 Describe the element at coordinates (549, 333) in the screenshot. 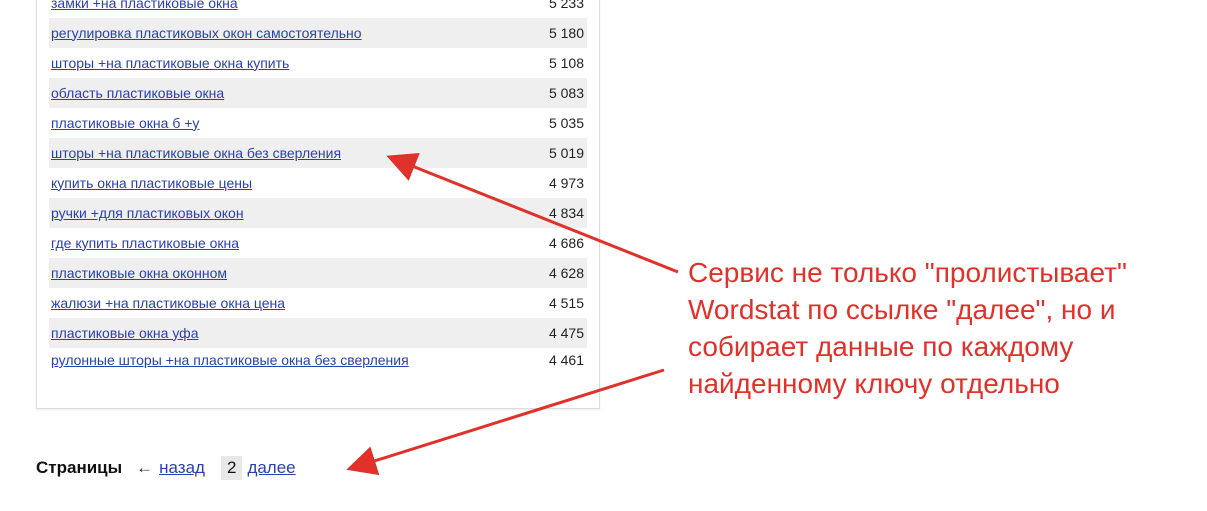

I see `count-value: 4 475` at that location.